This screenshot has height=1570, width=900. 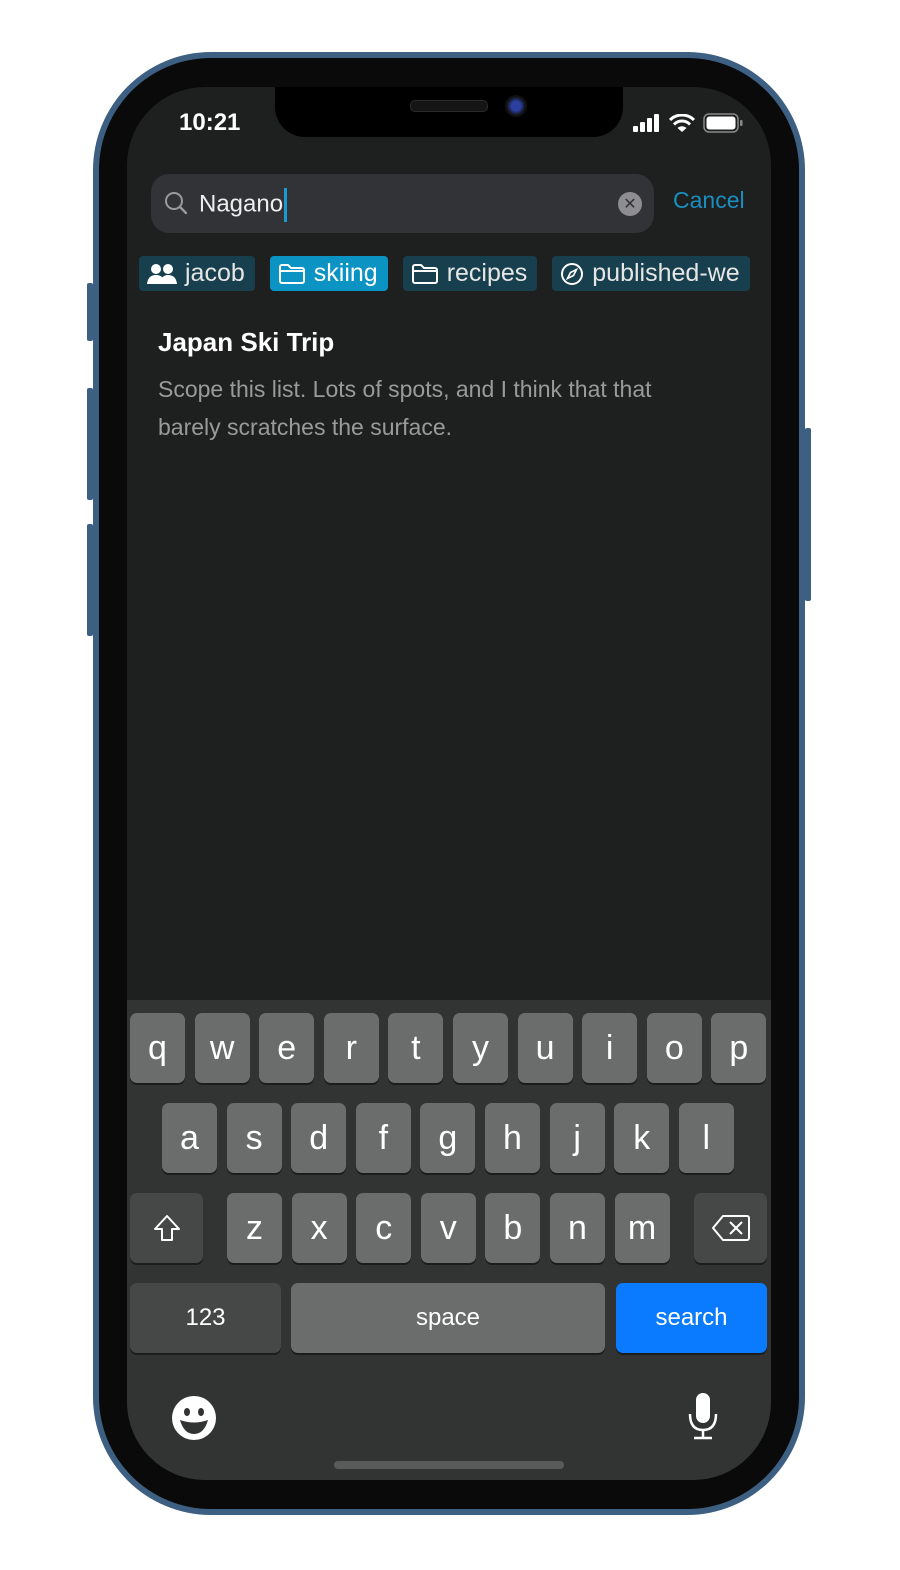 I want to click on key-o: o, so click(x=674, y=1048).